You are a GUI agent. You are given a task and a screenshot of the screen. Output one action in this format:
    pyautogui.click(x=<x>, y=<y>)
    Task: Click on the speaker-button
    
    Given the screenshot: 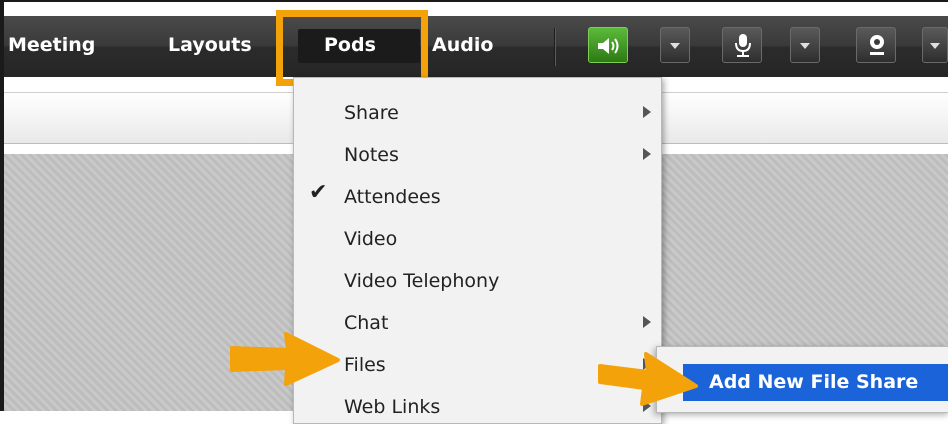 What is the action you would take?
    pyautogui.click(x=608, y=45)
    